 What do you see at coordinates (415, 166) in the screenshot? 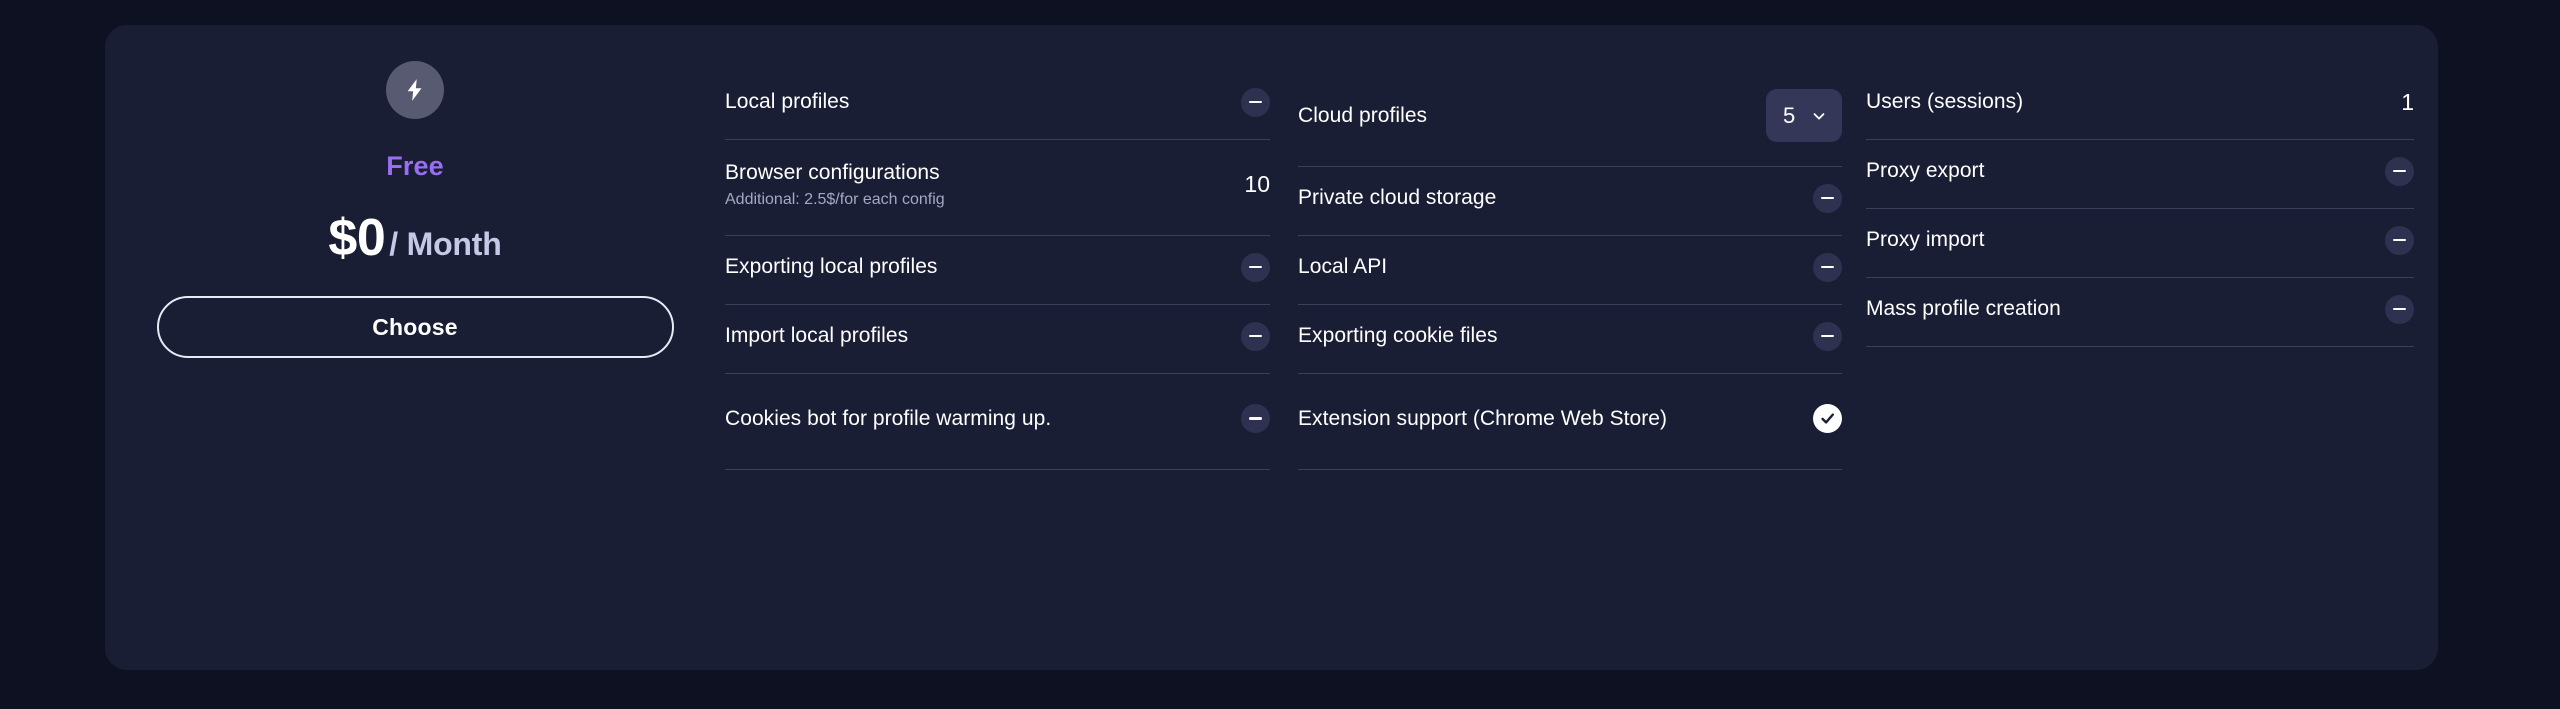
I see `plan-name: Free` at bounding box center [415, 166].